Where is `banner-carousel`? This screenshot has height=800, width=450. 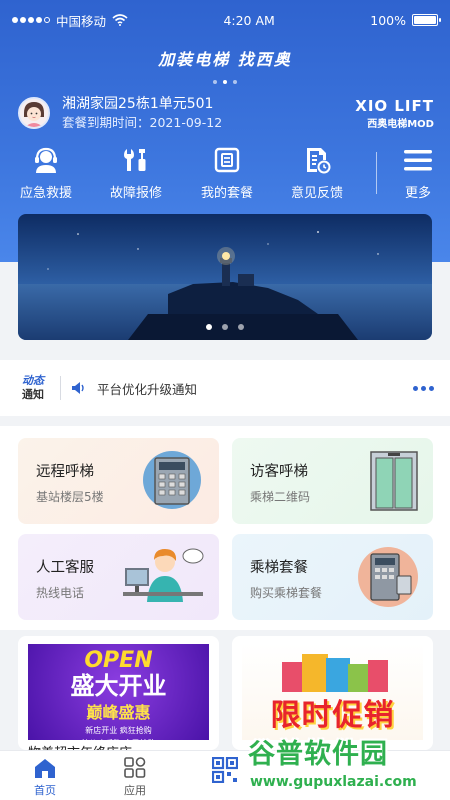 banner-carousel is located at coordinates (225, 277).